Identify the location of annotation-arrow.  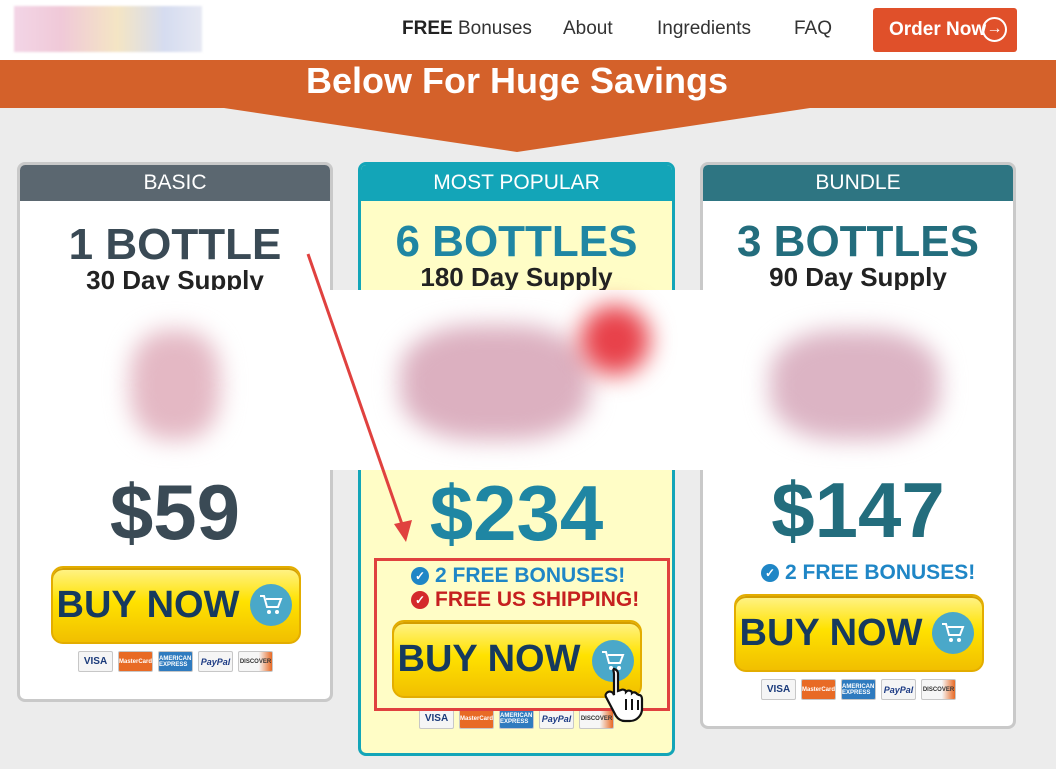
(359, 397).